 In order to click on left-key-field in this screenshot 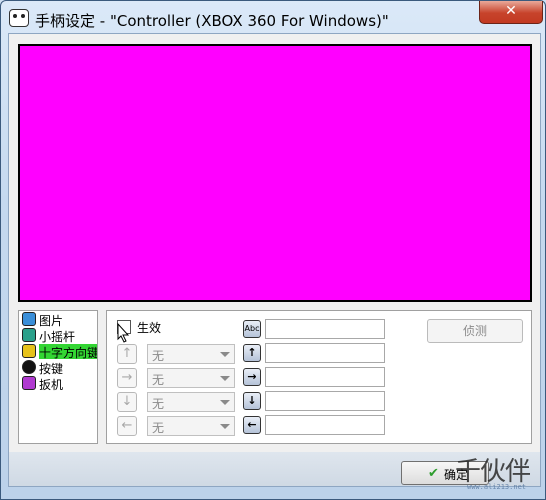, I will do `click(325, 425)`.